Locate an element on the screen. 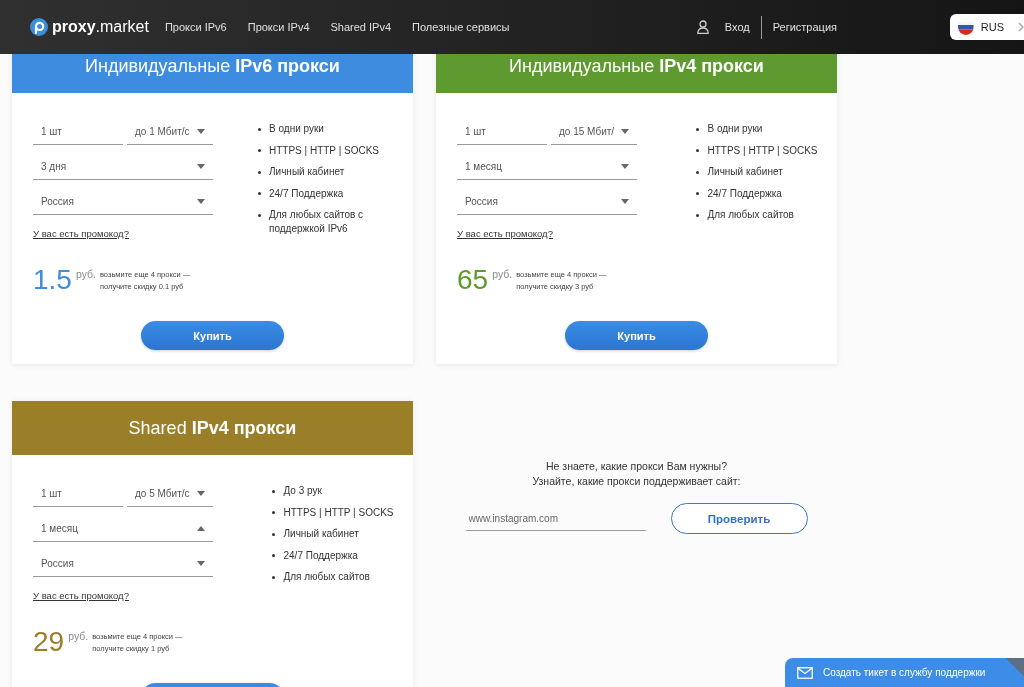  chevron-icon is located at coordinates (1021, 27).